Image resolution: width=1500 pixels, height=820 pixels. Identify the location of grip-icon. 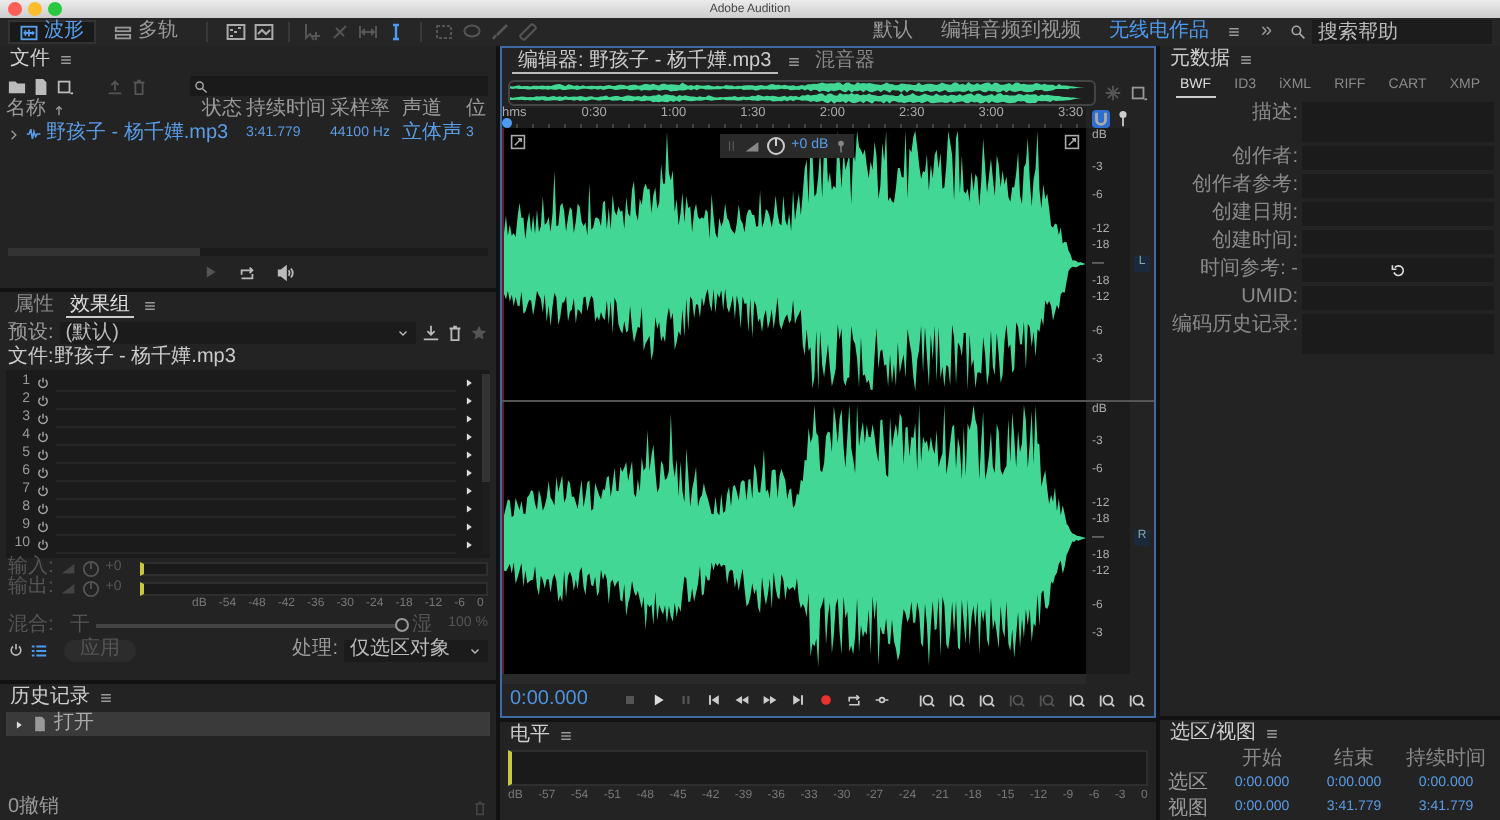
(731, 146).